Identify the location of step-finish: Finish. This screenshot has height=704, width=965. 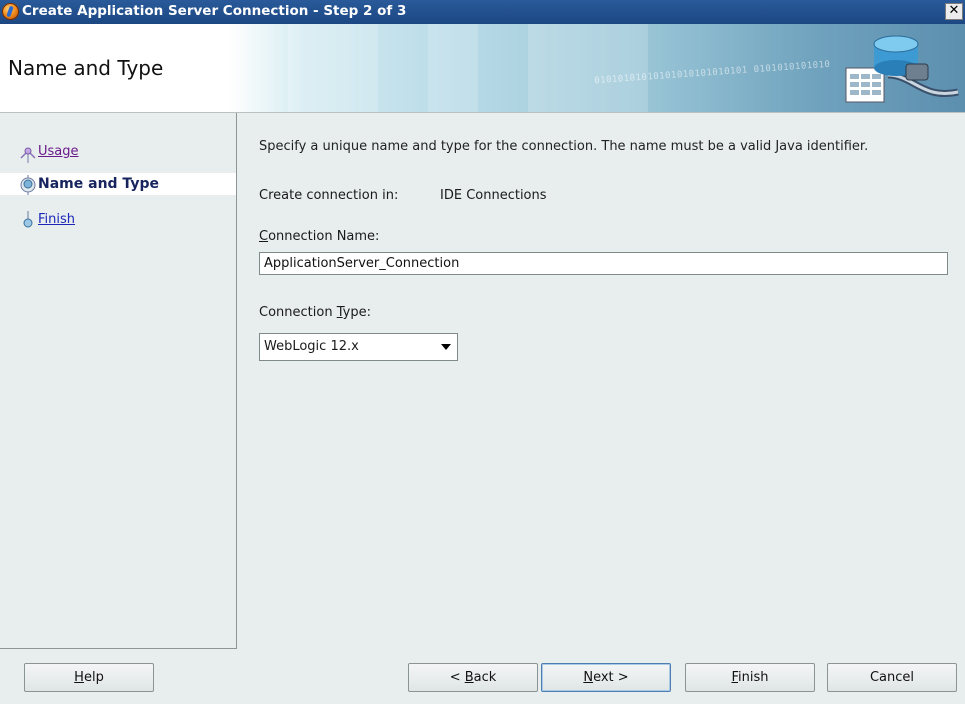
(118, 220).